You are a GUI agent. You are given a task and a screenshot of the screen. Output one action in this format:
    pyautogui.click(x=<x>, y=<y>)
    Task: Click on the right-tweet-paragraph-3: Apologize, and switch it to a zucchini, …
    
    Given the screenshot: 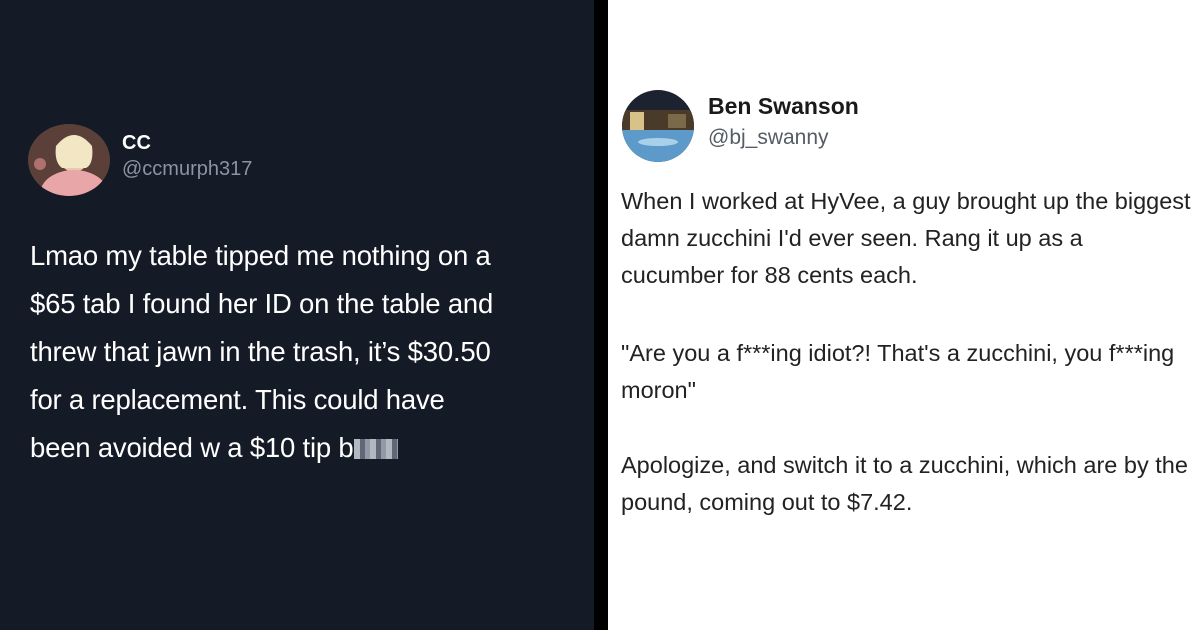 What is the action you would take?
    pyautogui.click(x=904, y=483)
    